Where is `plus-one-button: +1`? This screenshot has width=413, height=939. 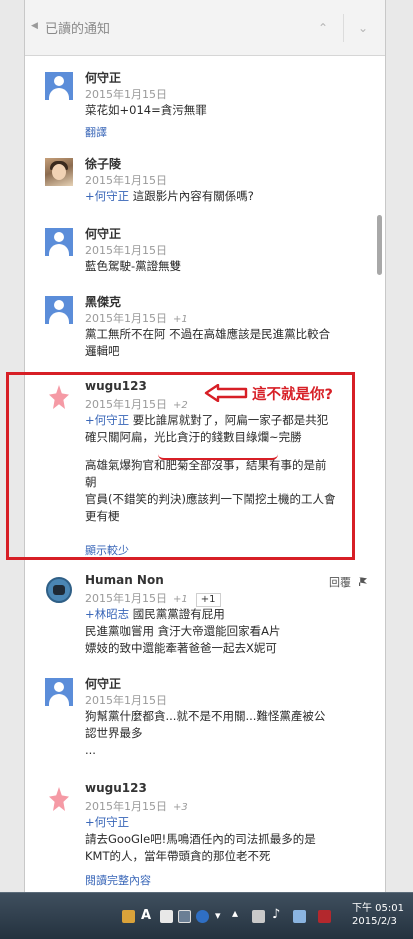
plus-one-button: +1 is located at coordinates (208, 600).